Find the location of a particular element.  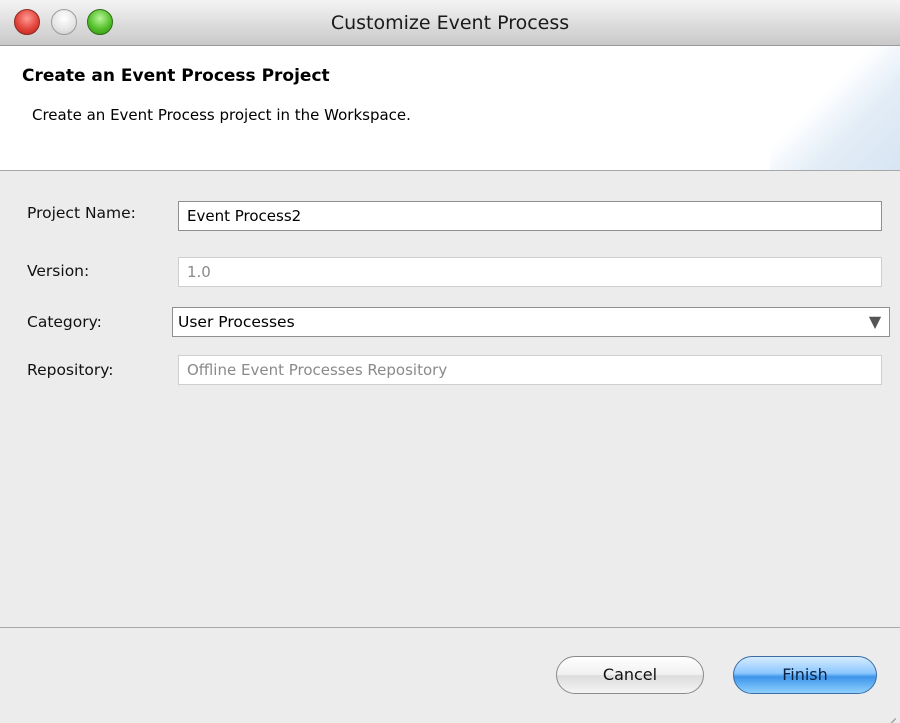

project-name-label: Project Name: is located at coordinates (81, 213).